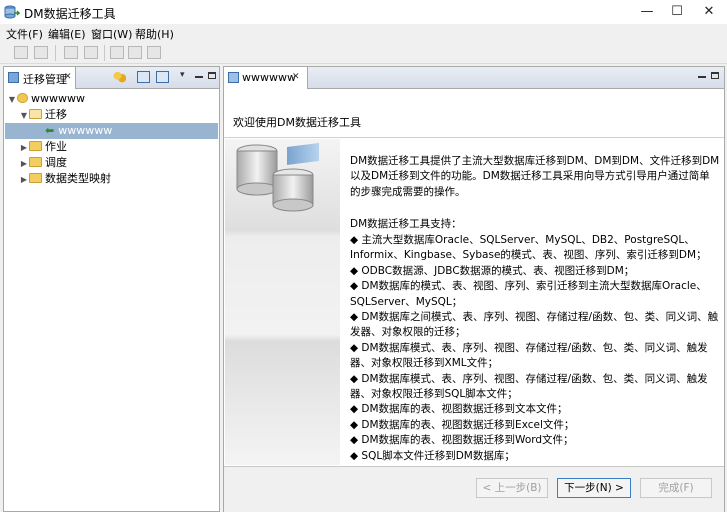 Image resolution: width=727 pixels, height=512 pixels. Describe the element at coordinates (135, 52) in the screenshot. I see `copy-icon` at that location.